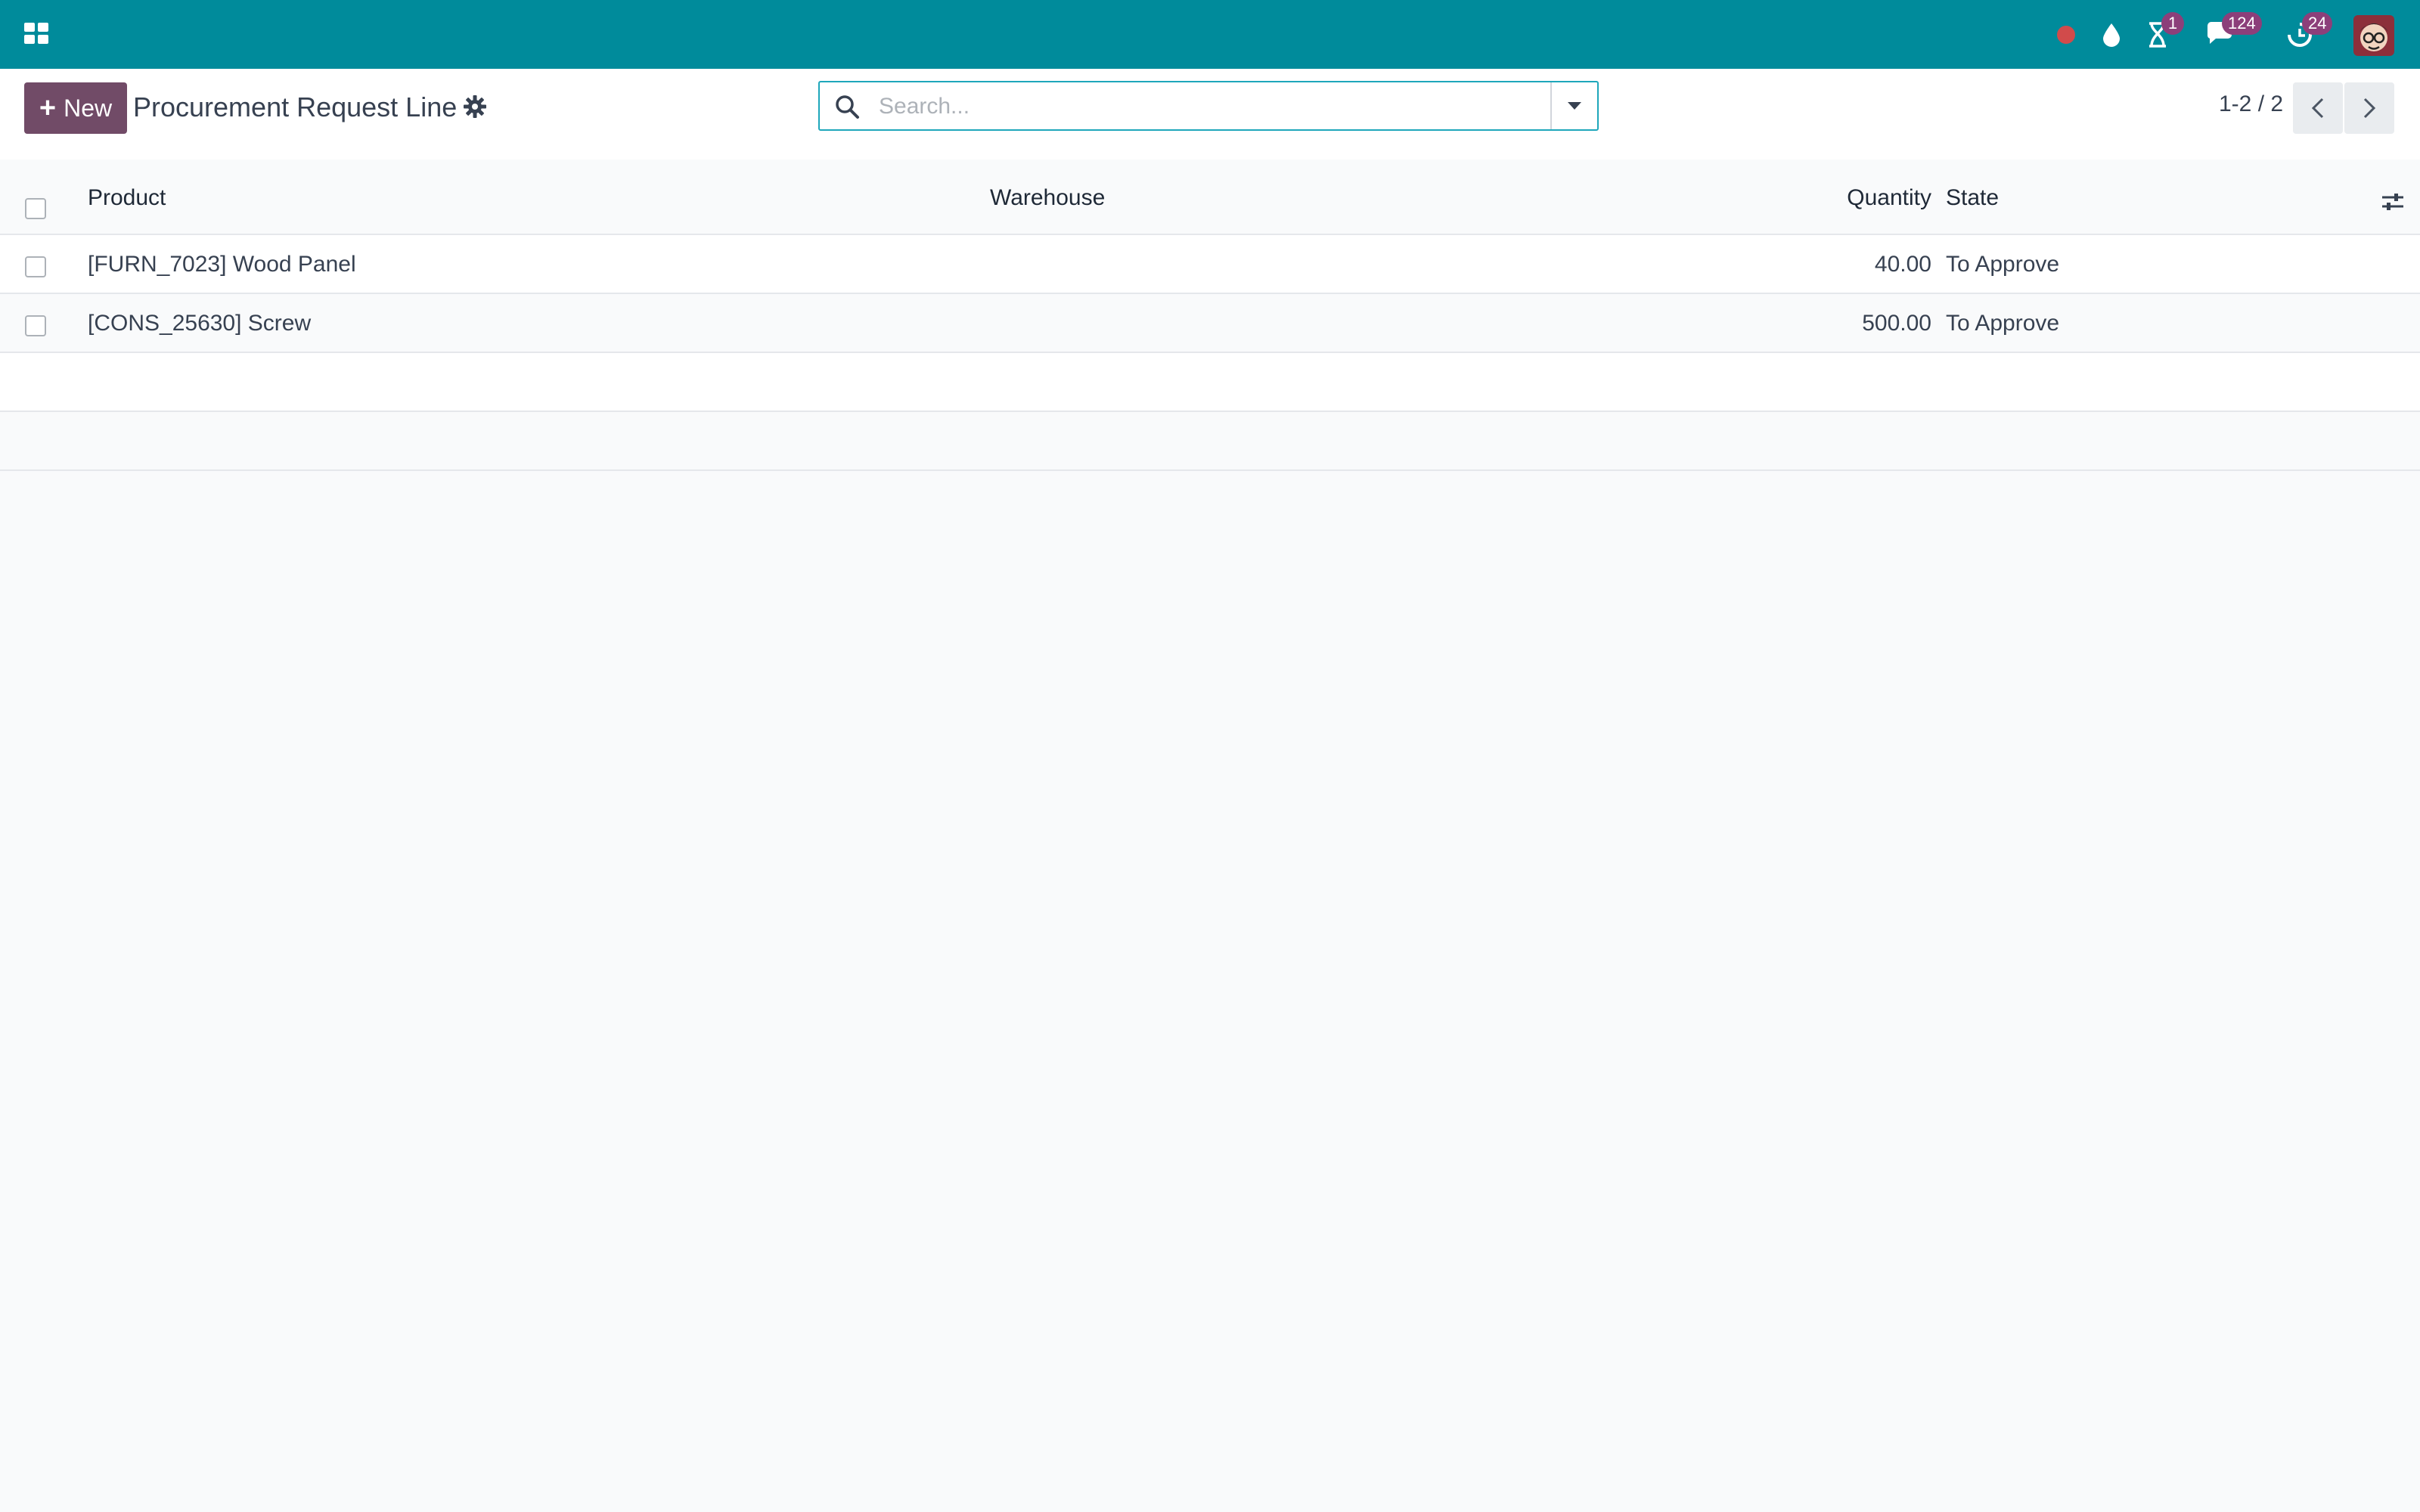  I want to click on gear-icon, so click(475, 106).